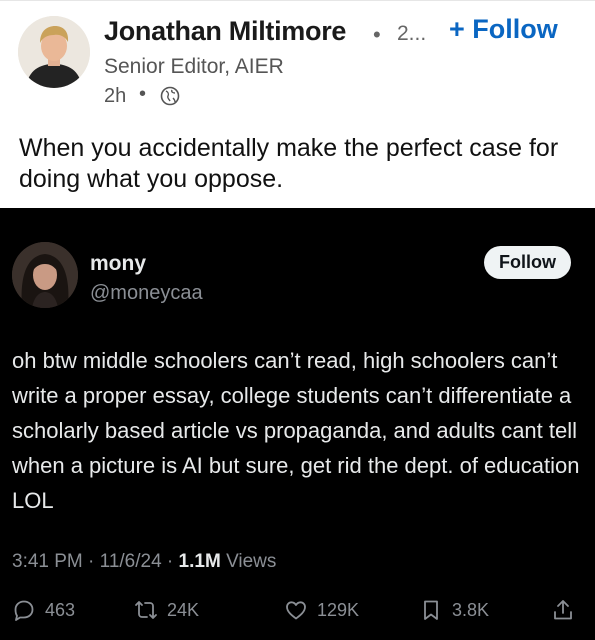 The image size is (595, 640). What do you see at coordinates (60, 609) in the screenshot?
I see `reply-count: 463` at bounding box center [60, 609].